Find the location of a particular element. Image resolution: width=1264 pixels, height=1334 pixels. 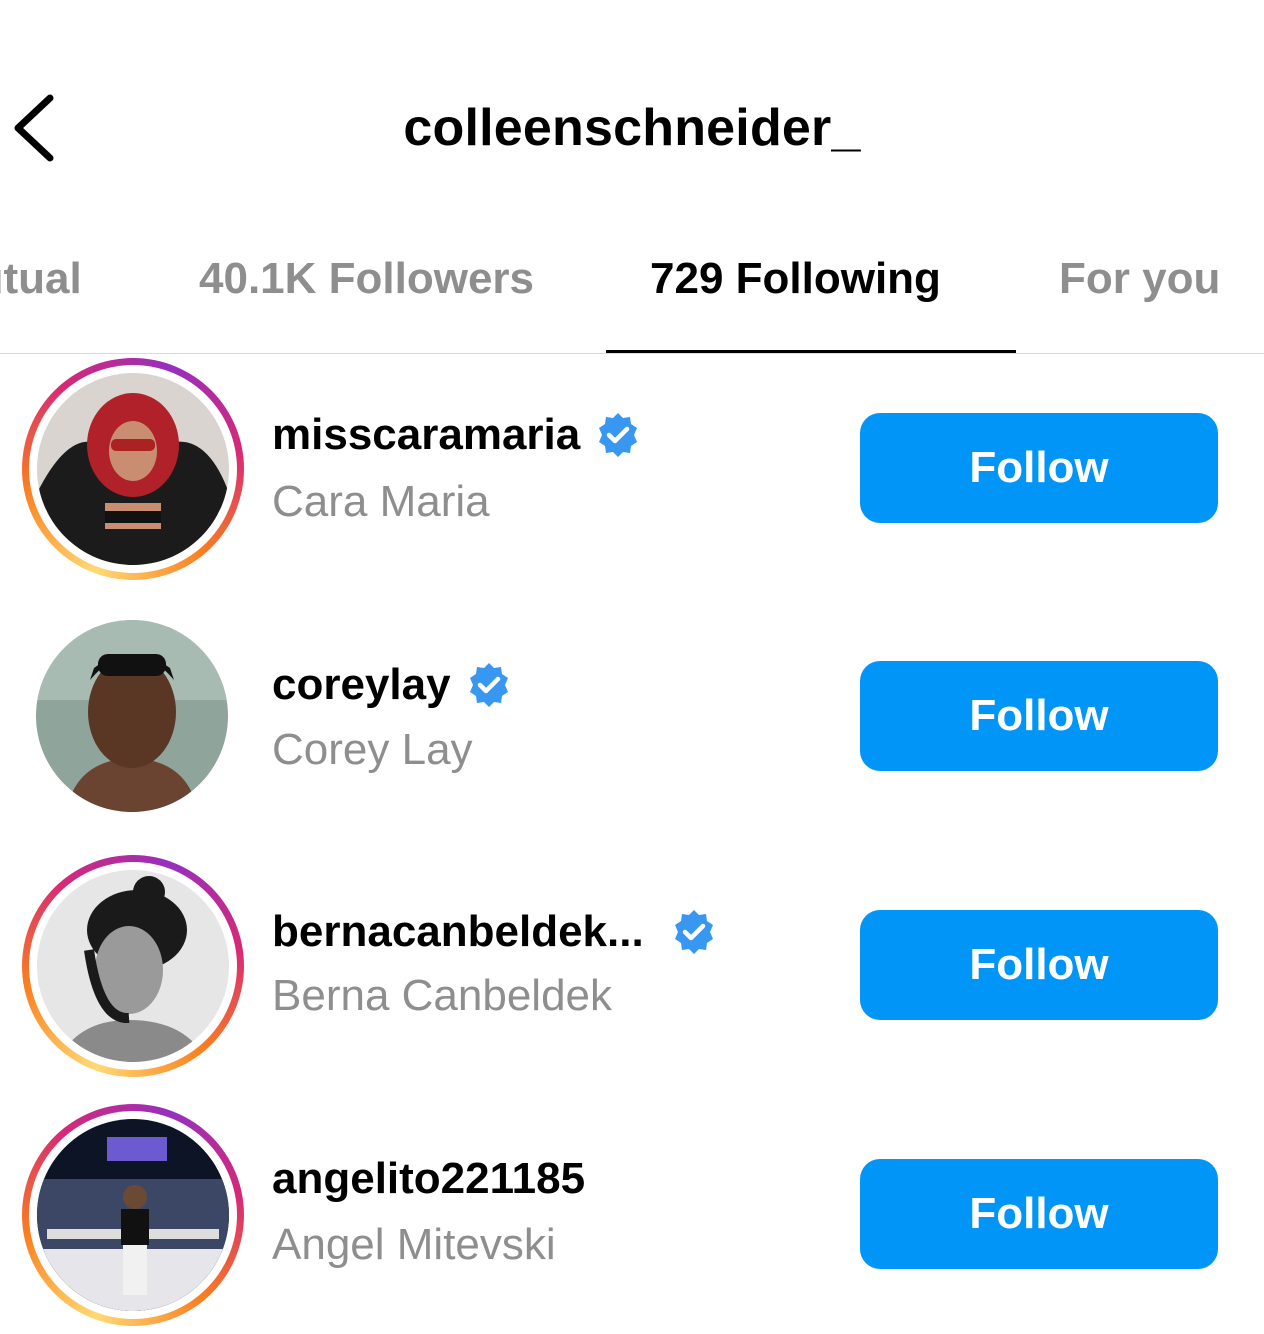

full-name: Cara Maria is located at coordinates (381, 501).